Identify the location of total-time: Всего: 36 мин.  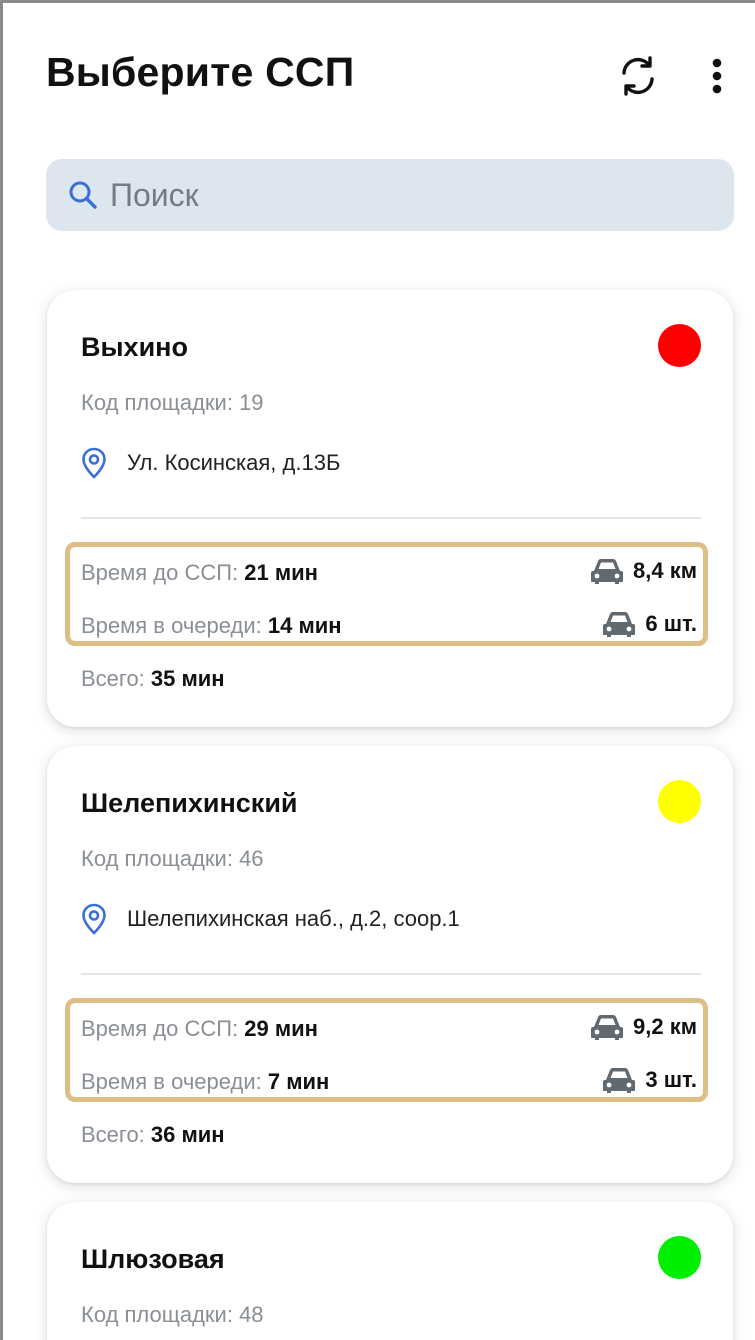
(153, 1135).